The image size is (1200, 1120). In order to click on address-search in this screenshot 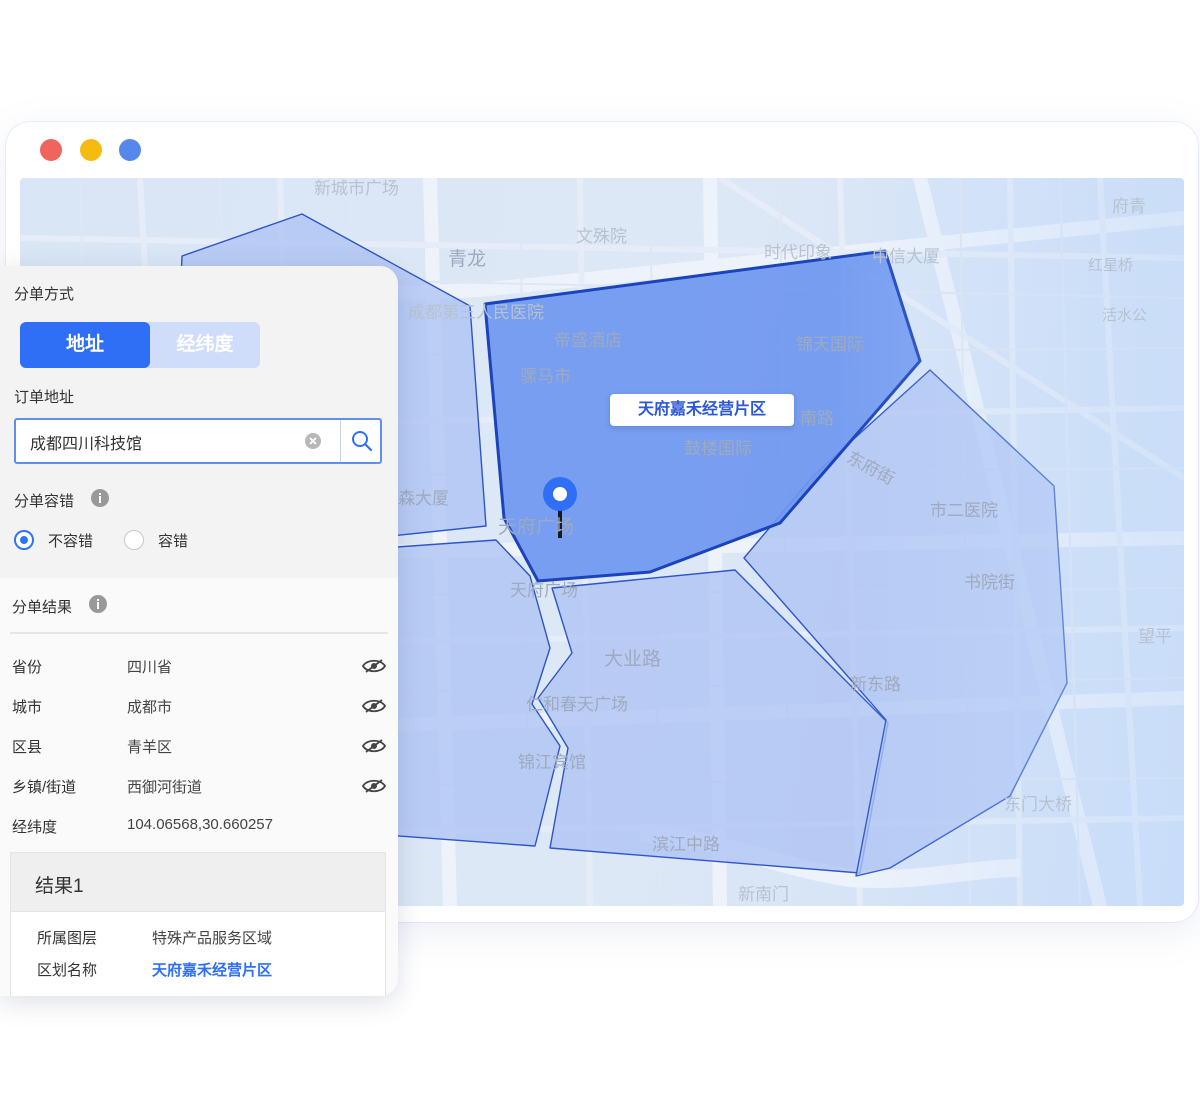, I will do `click(198, 441)`.